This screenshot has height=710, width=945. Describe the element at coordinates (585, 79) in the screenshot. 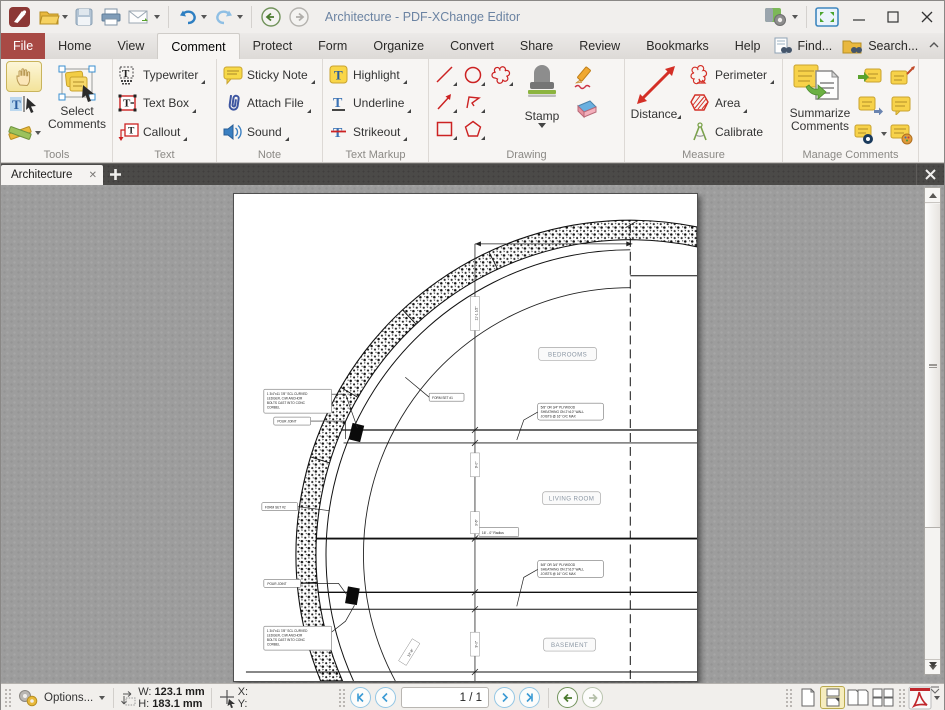

I see `pencil-tool-button` at that location.